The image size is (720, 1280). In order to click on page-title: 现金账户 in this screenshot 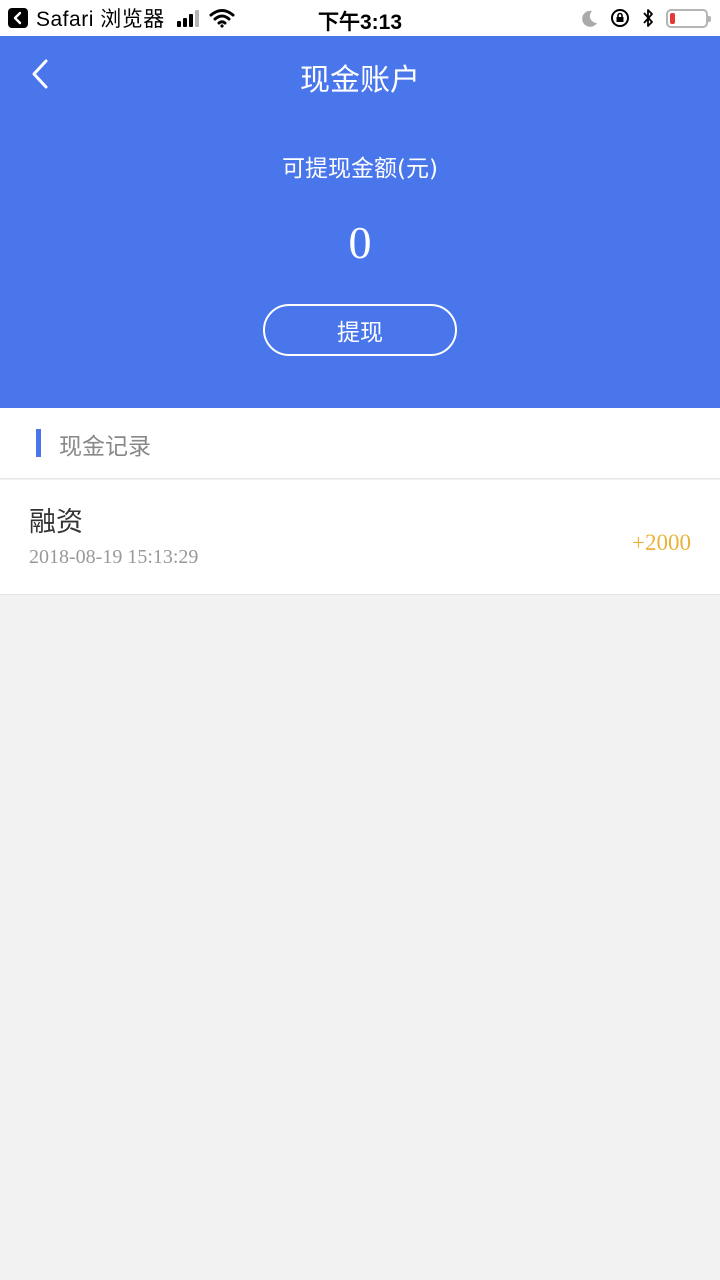, I will do `click(360, 80)`.